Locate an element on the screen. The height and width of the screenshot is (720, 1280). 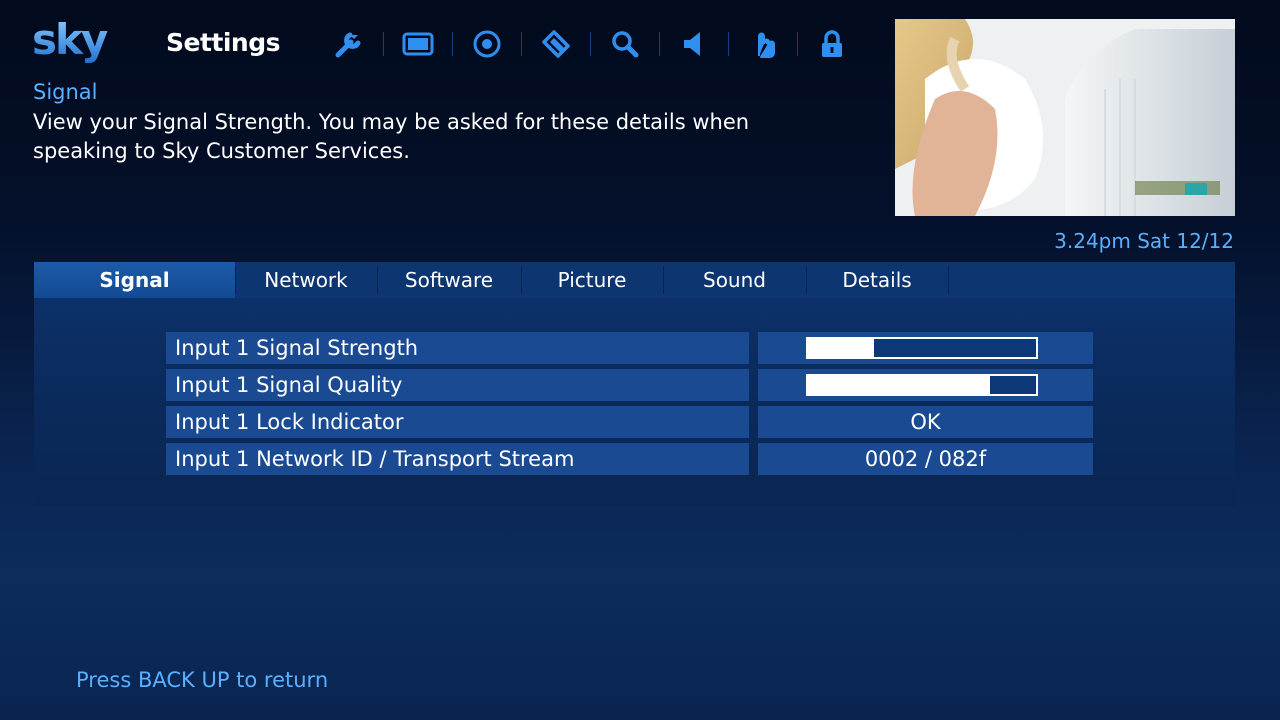
speaker-icon is located at coordinates (693, 44).